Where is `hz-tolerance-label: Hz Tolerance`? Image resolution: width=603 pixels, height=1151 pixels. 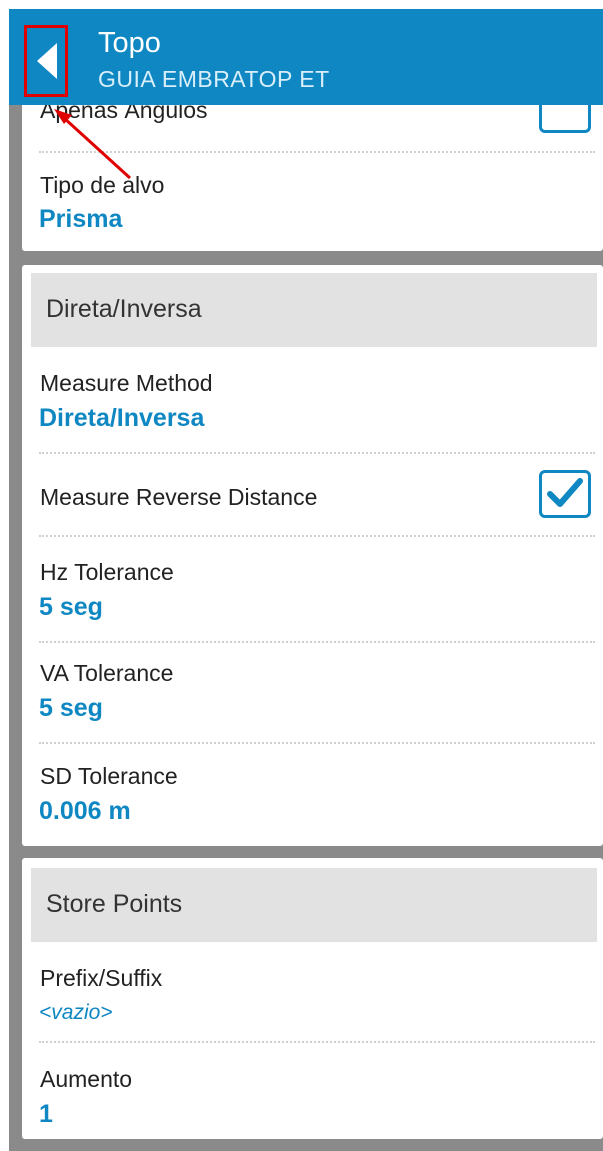 hz-tolerance-label: Hz Tolerance is located at coordinates (107, 572).